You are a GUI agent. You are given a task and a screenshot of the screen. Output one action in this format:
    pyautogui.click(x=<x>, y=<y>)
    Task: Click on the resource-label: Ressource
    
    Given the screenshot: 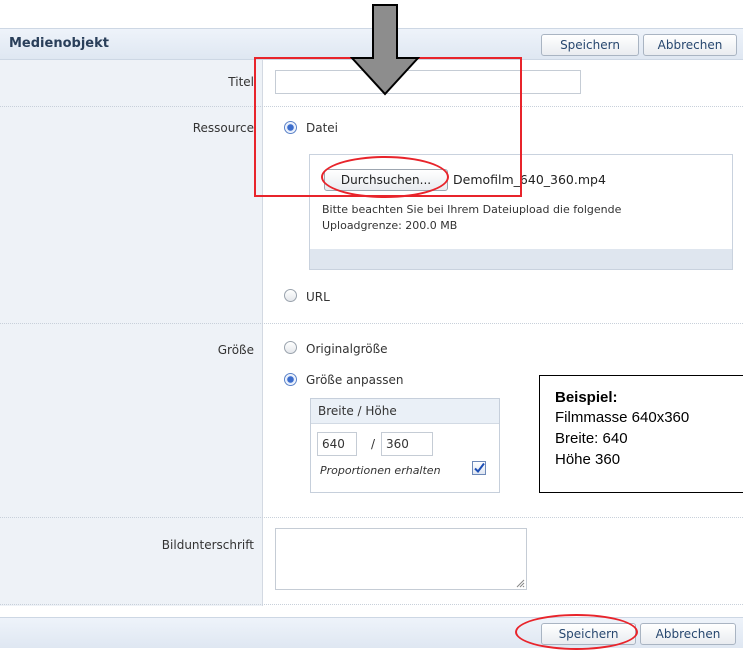 What is the action you would take?
    pyautogui.click(x=223, y=128)
    